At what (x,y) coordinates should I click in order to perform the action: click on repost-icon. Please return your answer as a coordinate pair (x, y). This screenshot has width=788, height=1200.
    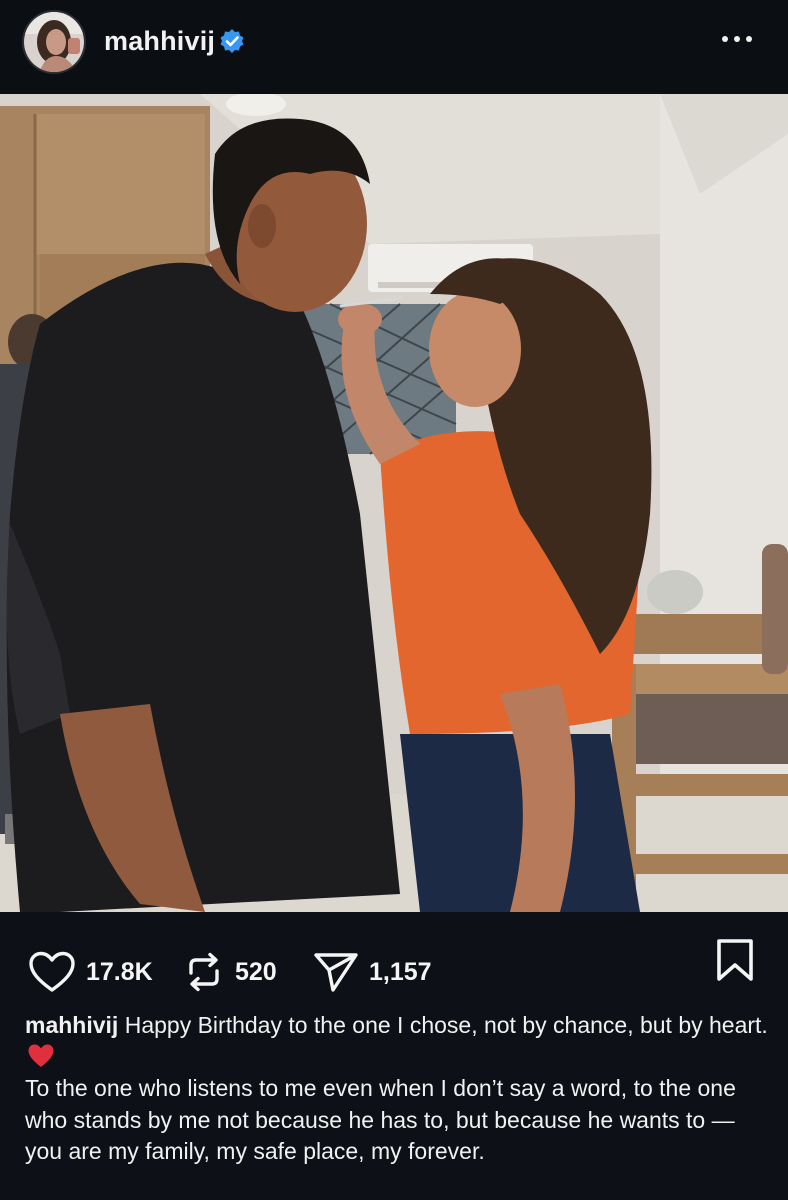
    Looking at the image, I should click on (204, 972).